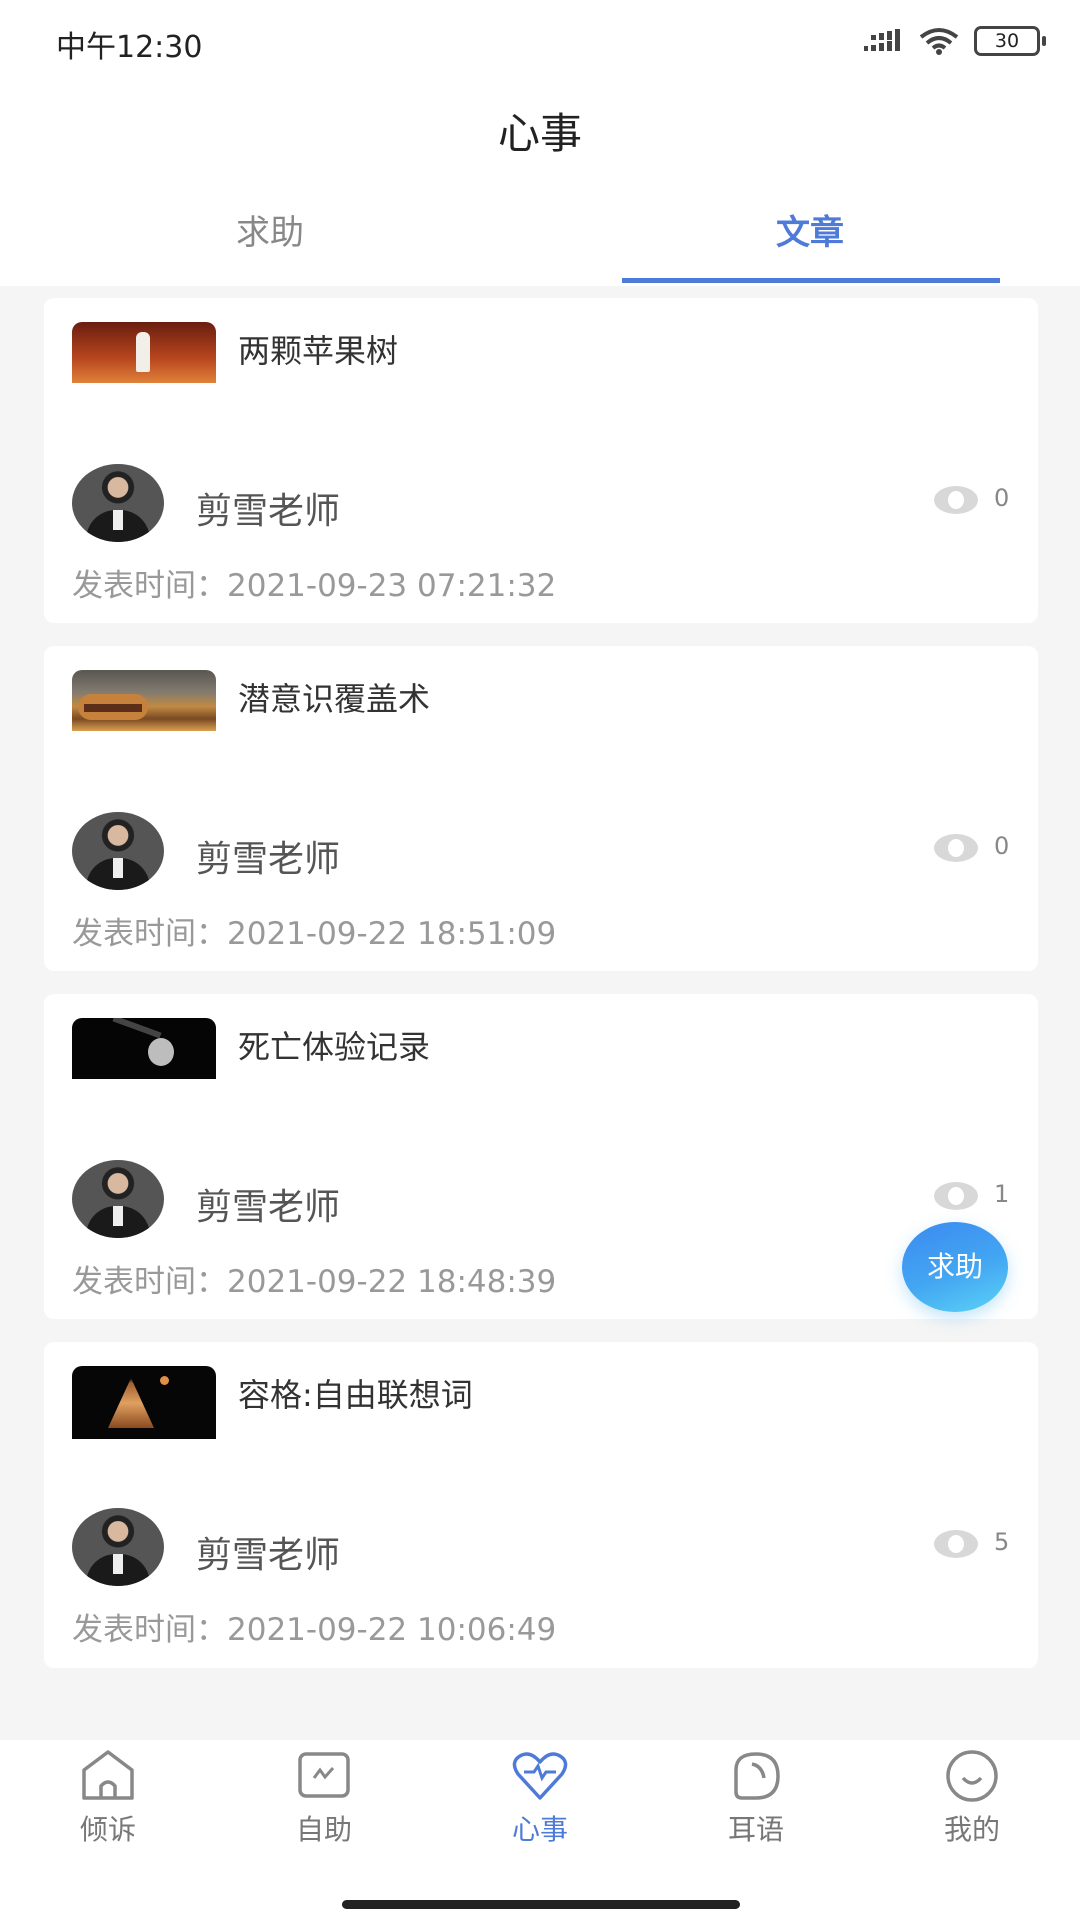 This screenshot has height=1920, width=1080. Describe the element at coordinates (334, 697) in the screenshot. I see `article-title: 潜意识覆盖术` at that location.